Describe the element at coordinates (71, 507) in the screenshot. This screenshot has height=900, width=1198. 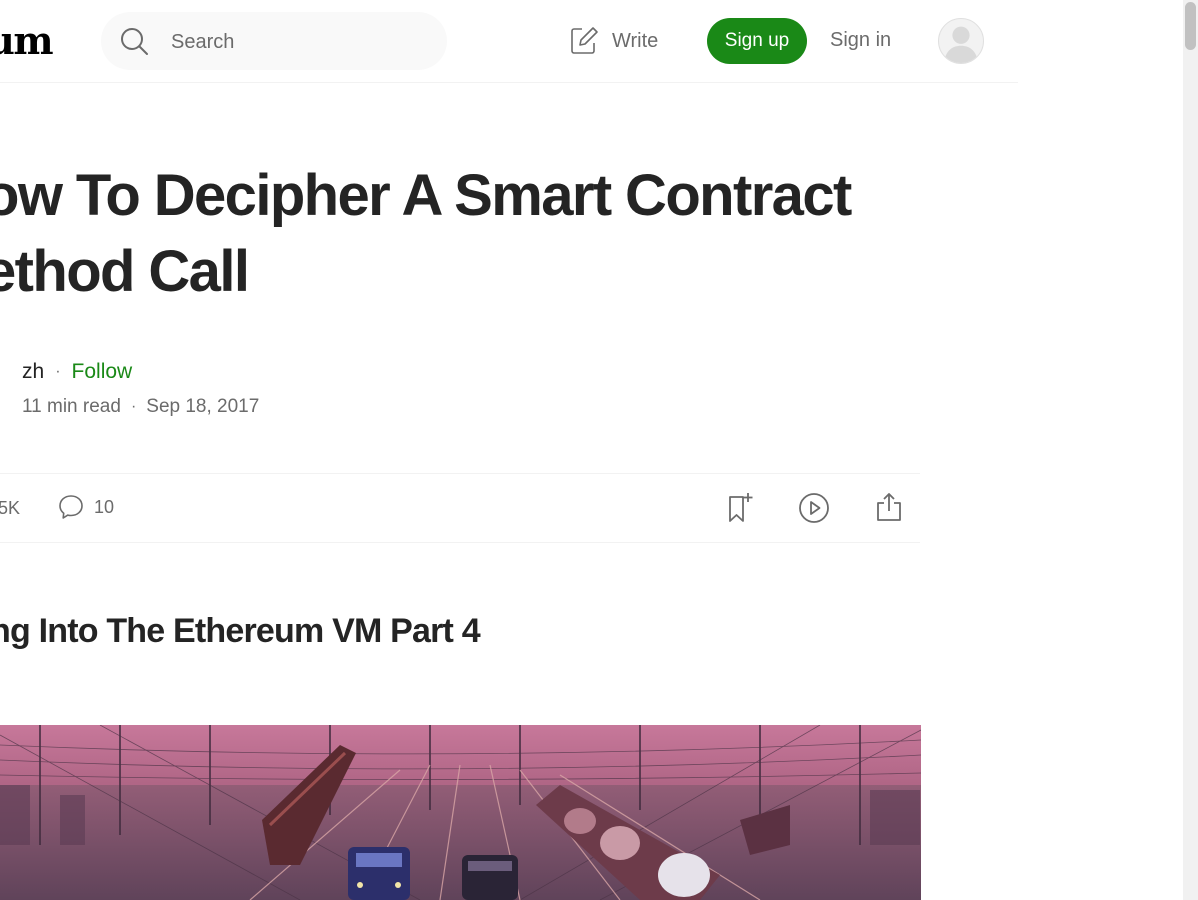
I see `response-icon` at that location.